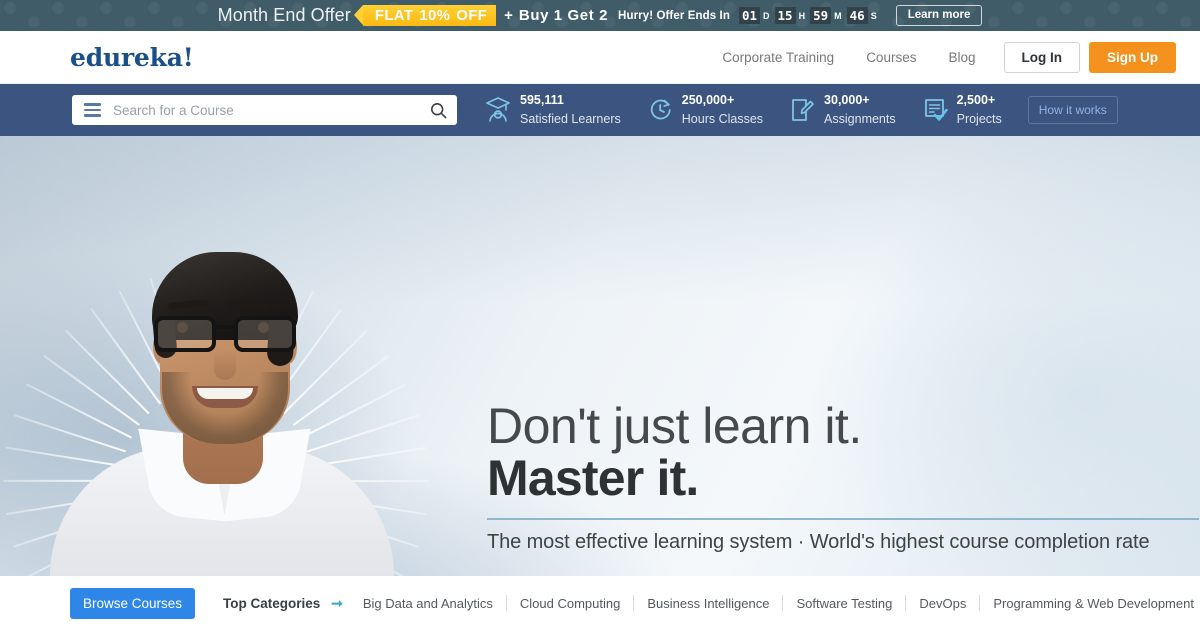 The image size is (1200, 630). I want to click on countdown-hours-unit: H, so click(802, 15).